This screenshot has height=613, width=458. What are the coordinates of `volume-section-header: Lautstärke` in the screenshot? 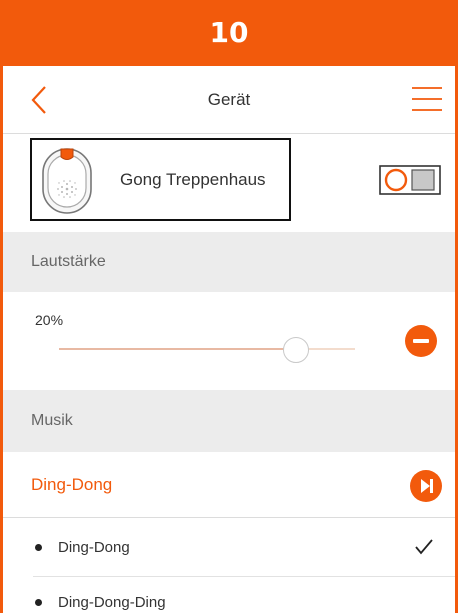 It's located at (229, 262).